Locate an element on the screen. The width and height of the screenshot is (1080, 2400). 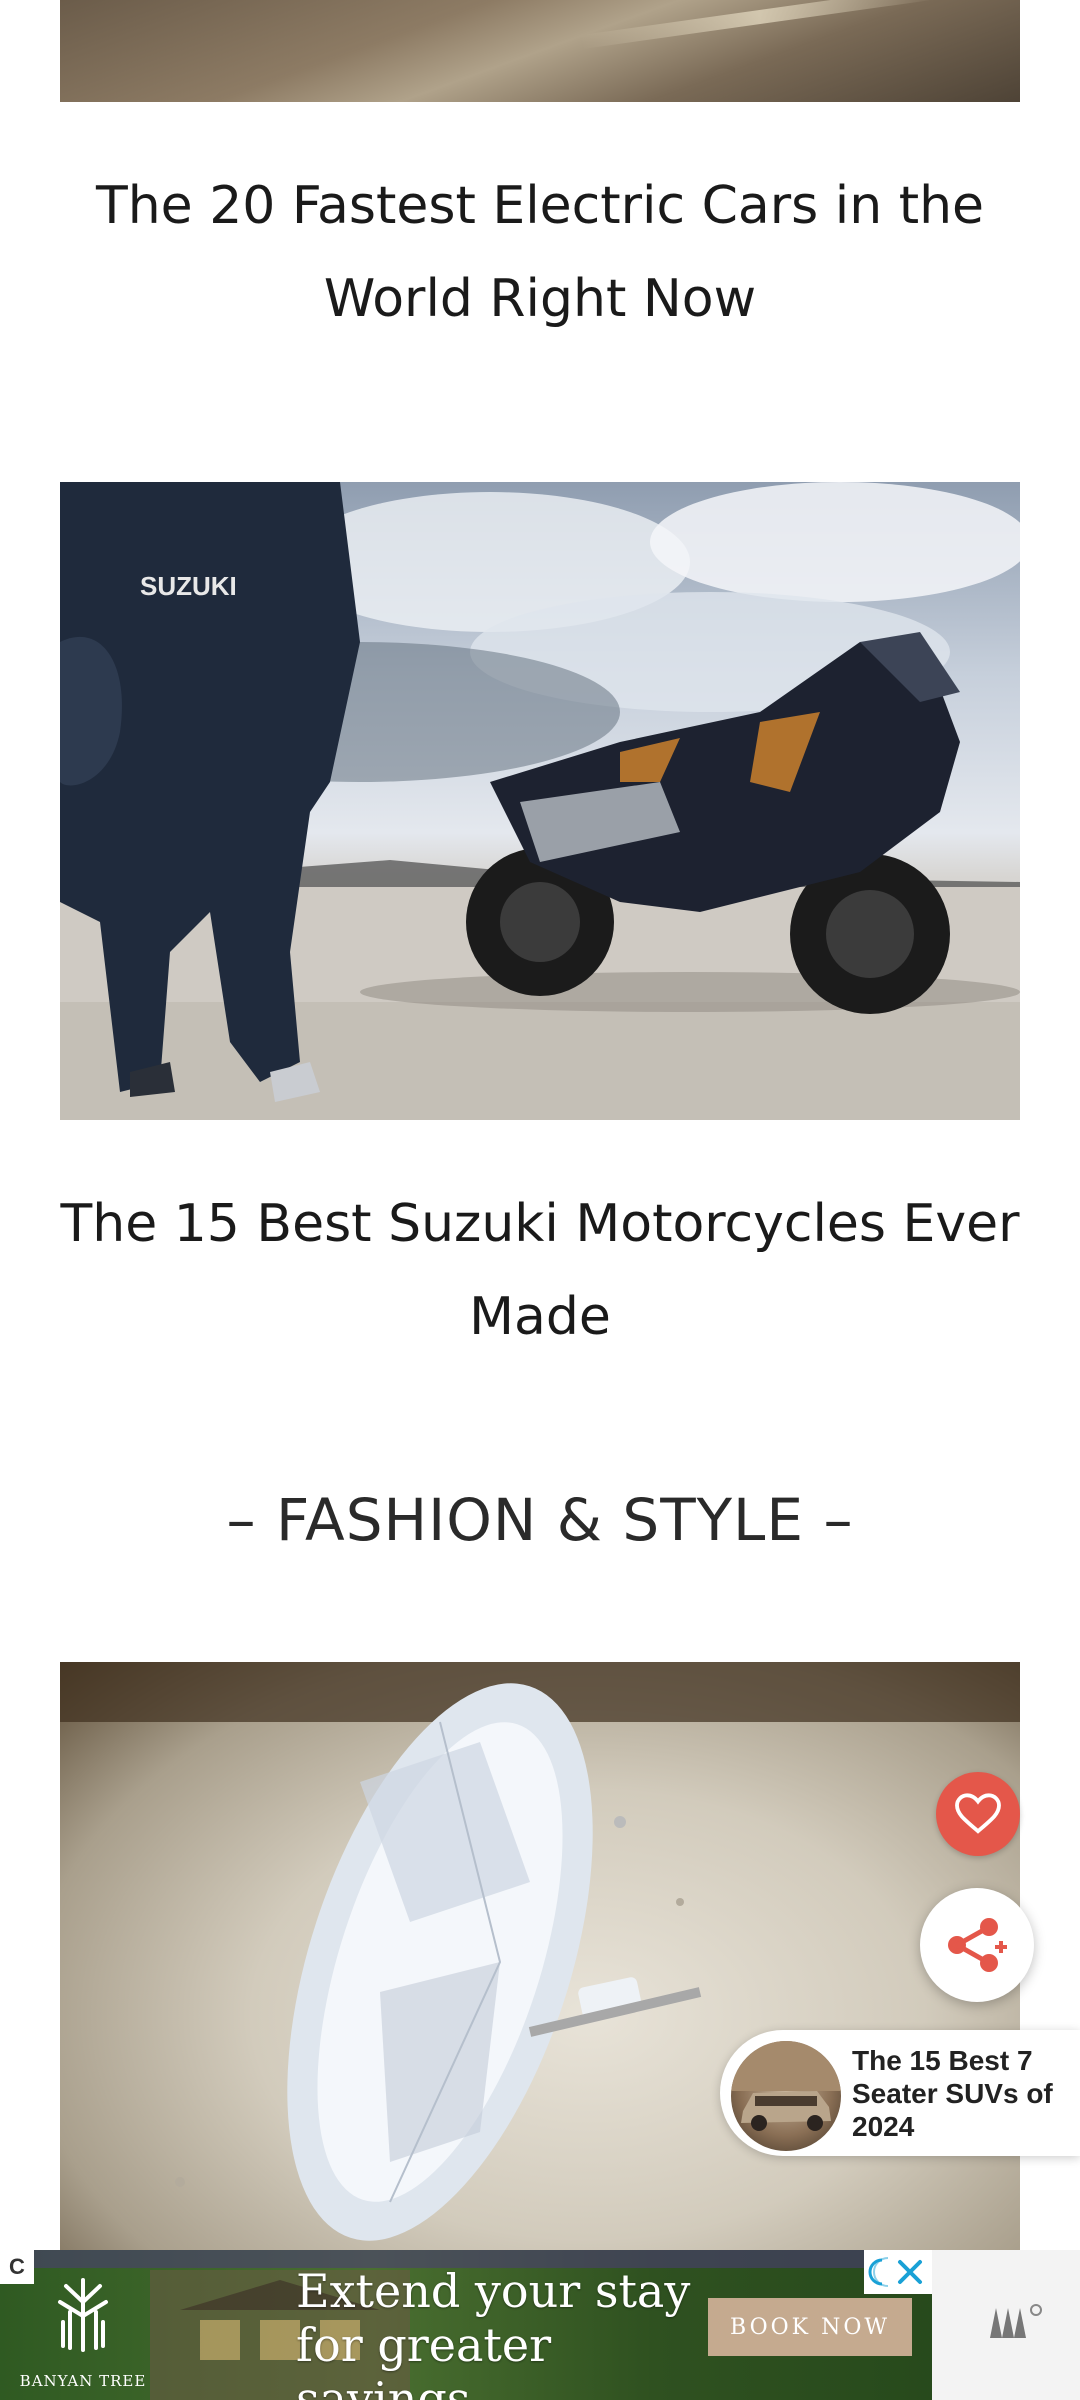
suzuki-logo-text: SUZUKI is located at coordinates (188, 586).